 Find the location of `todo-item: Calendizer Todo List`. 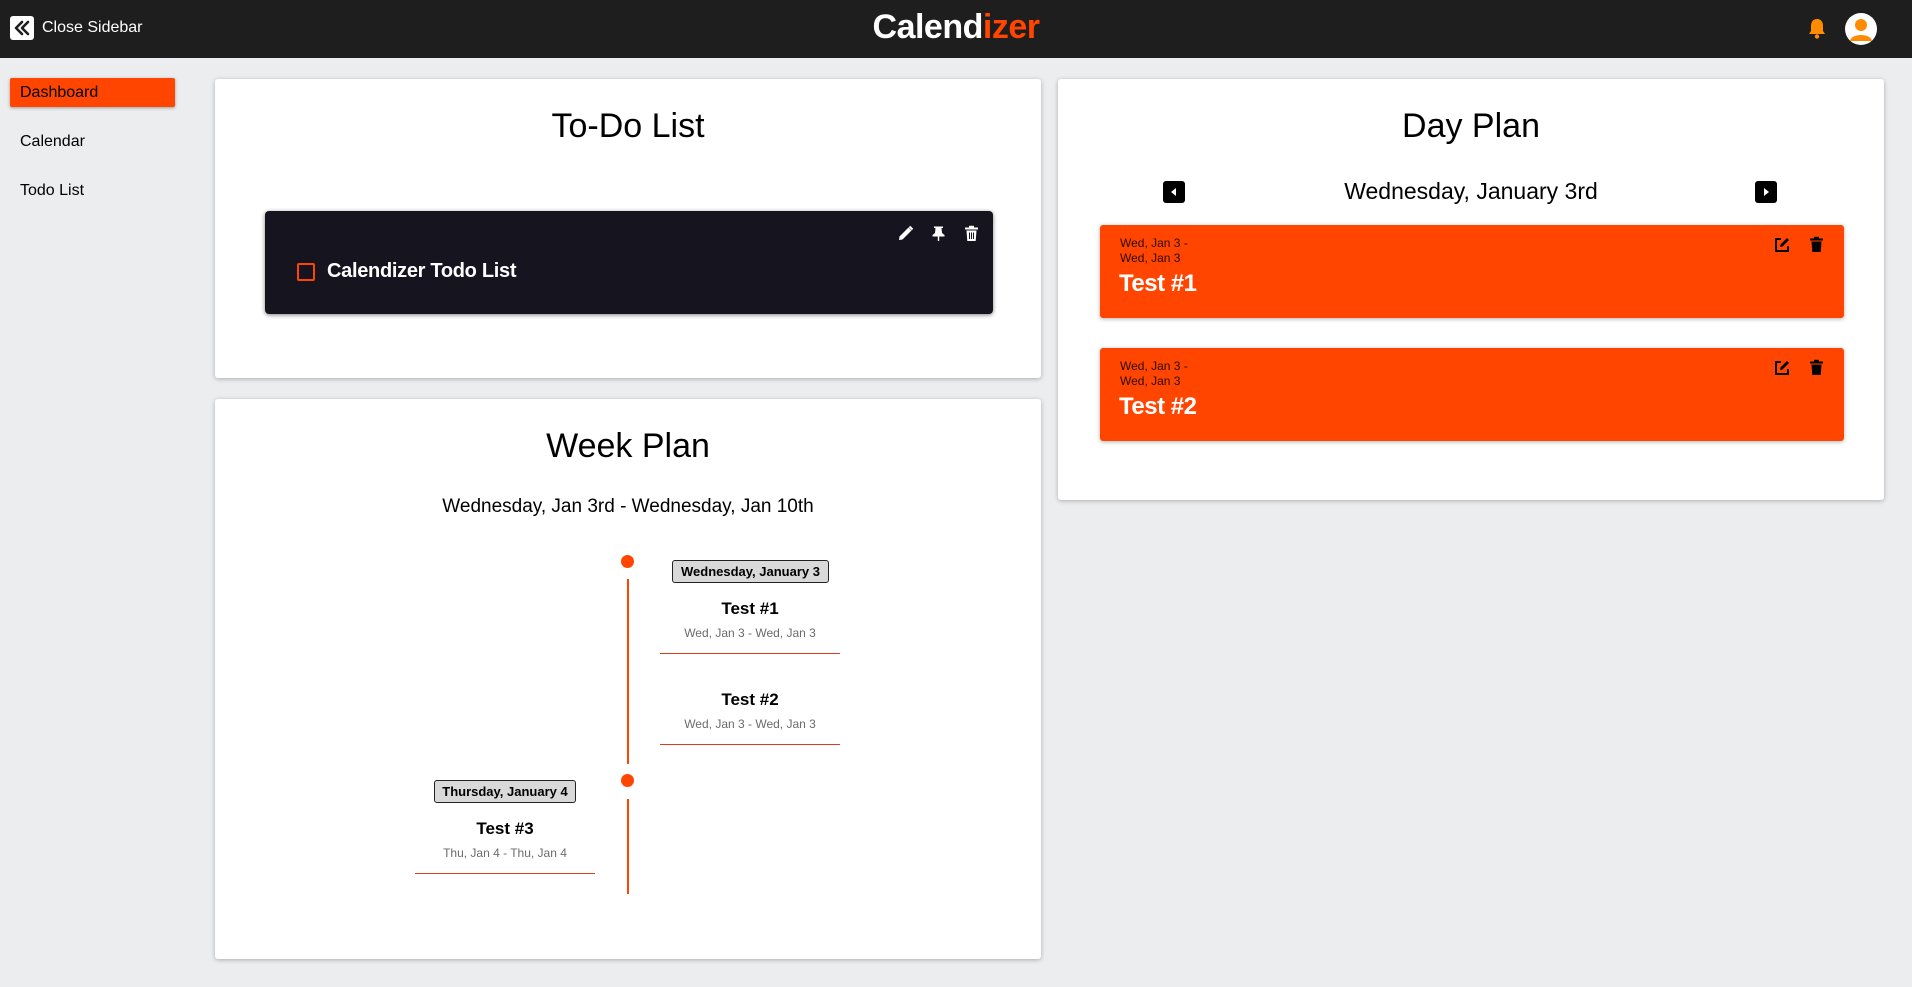

todo-item: Calendizer Todo List is located at coordinates (629, 262).